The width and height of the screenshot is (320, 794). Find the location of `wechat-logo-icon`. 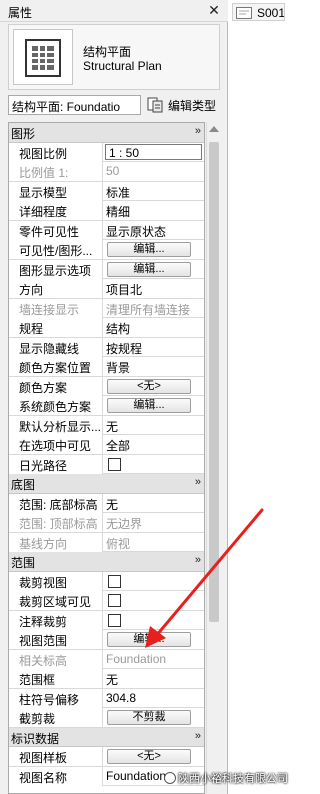

wechat-logo-icon is located at coordinates (170, 778).